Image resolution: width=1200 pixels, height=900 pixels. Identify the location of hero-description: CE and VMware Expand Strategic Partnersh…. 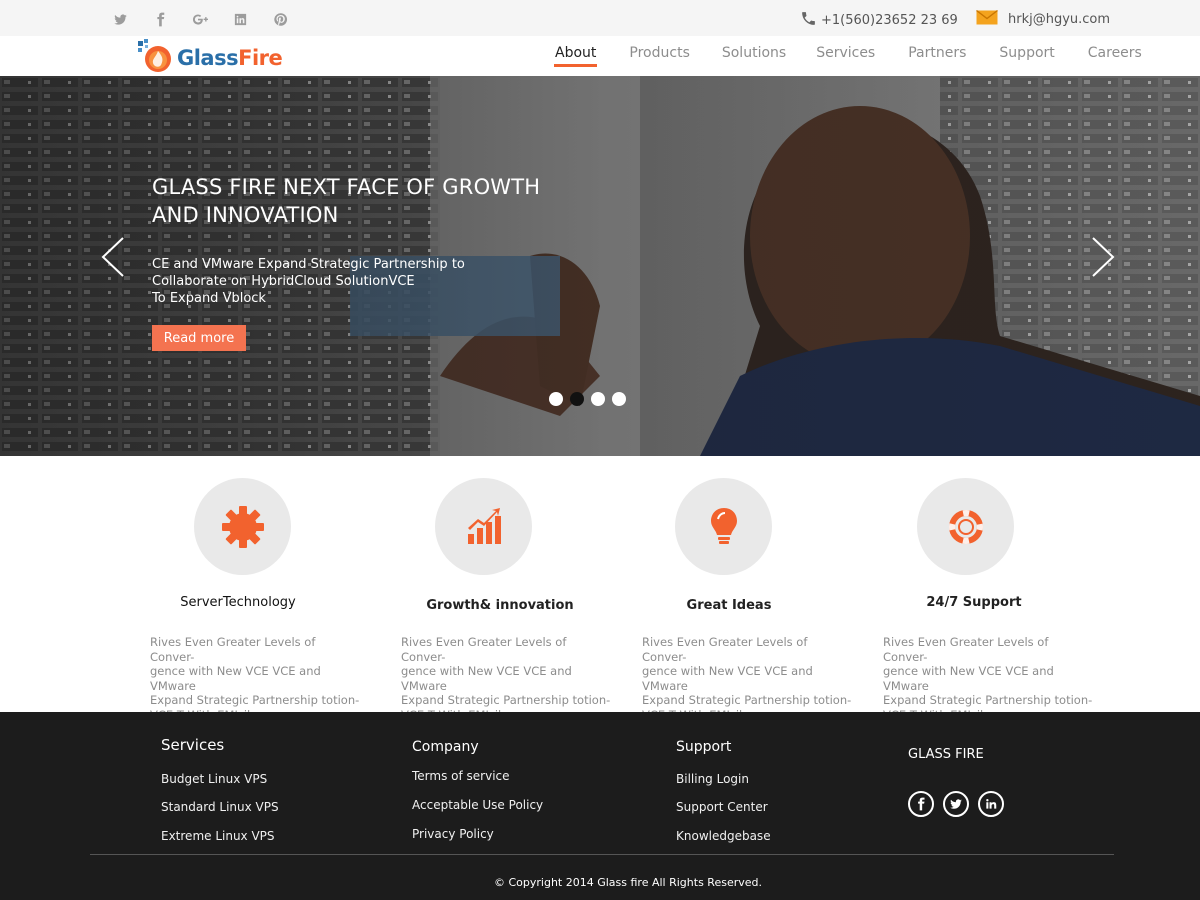
(308, 281).